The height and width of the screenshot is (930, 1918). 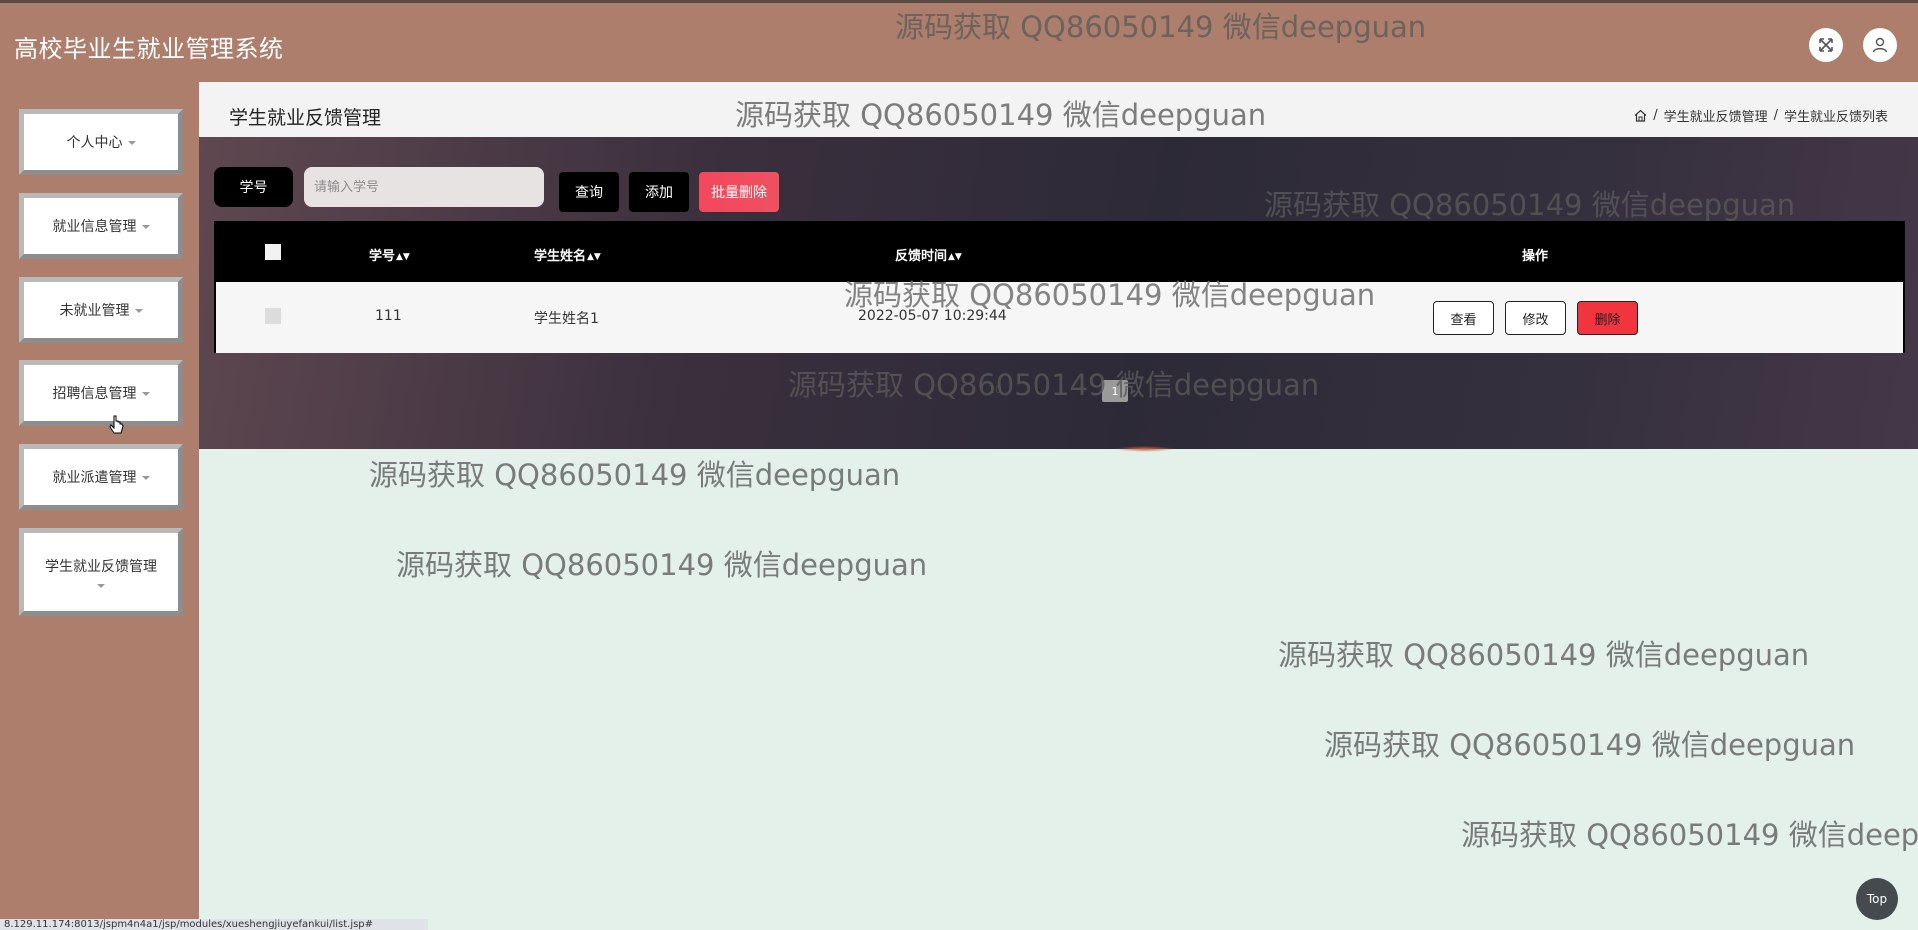 What do you see at coordinates (94, 227) in the screenshot?
I see `sidebar-item-text: 就业信息管理` at bounding box center [94, 227].